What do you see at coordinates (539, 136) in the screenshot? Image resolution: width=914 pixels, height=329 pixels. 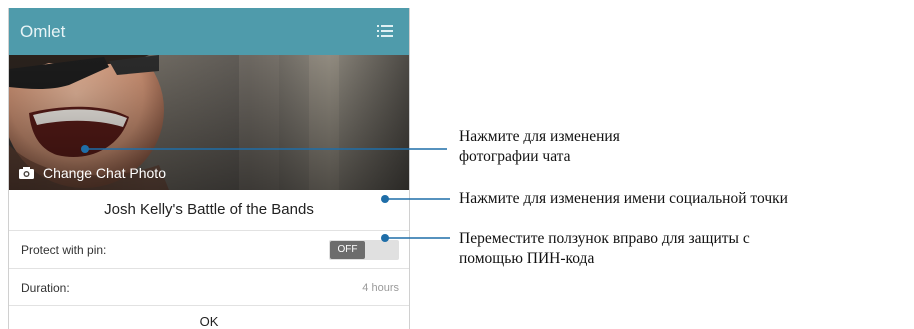 I see `photo-callout-line1: Нажмите для изменения` at bounding box center [539, 136].